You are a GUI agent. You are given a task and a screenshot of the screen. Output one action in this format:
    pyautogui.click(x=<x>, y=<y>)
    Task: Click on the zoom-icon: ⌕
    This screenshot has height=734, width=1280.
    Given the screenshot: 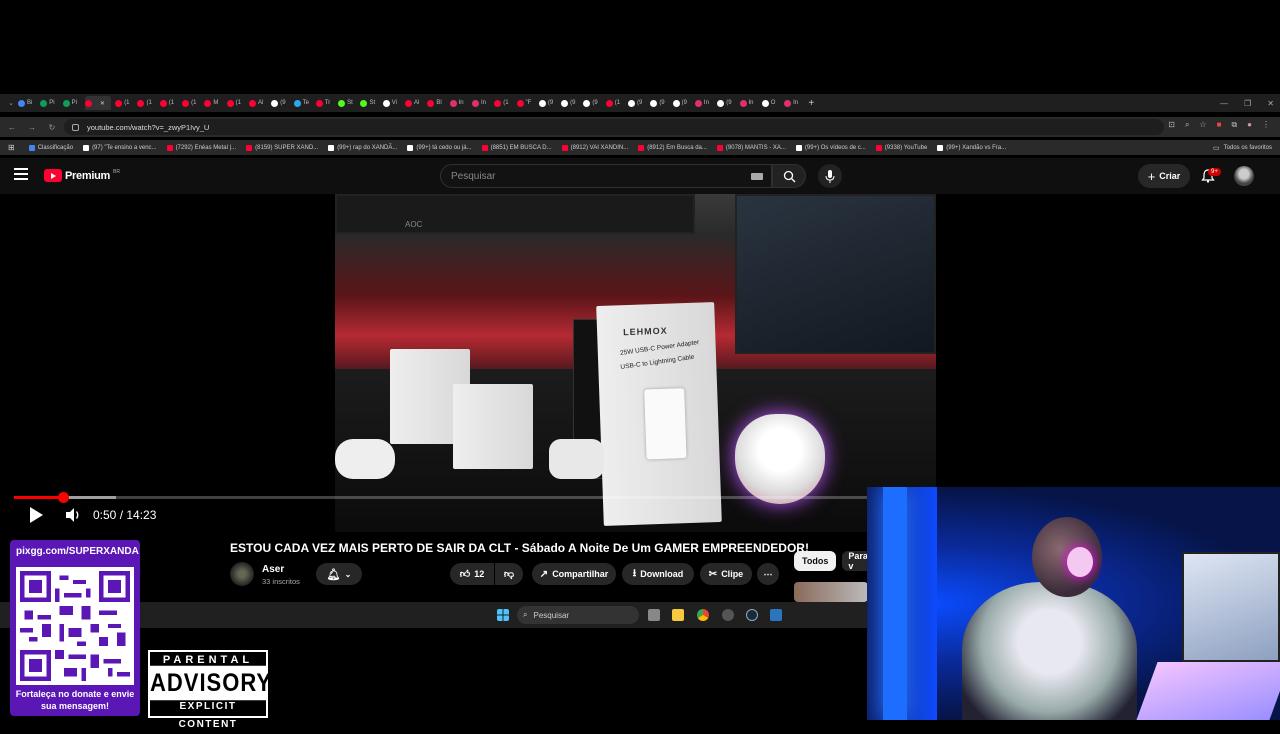 What is the action you would take?
    pyautogui.click(x=1187, y=125)
    